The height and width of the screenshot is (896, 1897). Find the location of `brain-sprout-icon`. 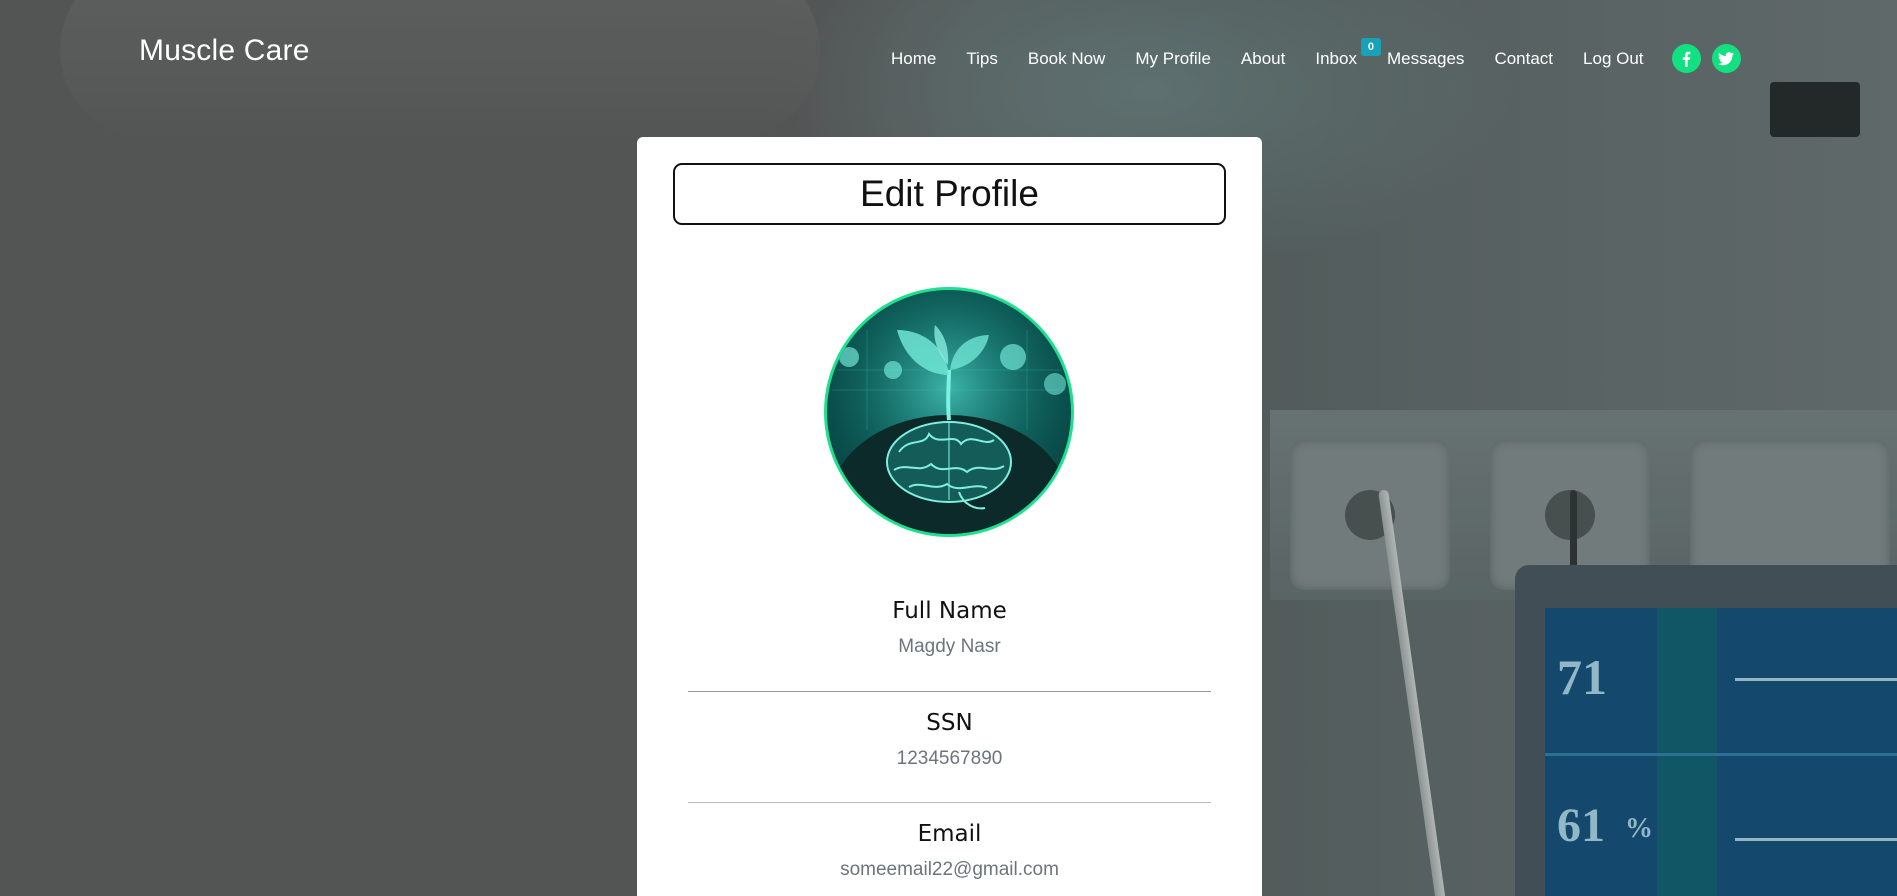

brain-sprout-icon is located at coordinates (949, 412).